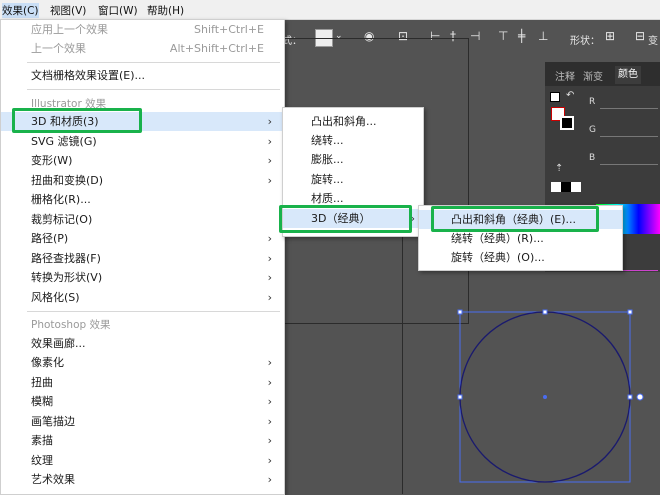 Image resolution: width=660 pixels, height=495 pixels. Describe the element at coordinates (142, 362) in the screenshot. I see `menu-item-pixelate: 像素化 ›` at that location.